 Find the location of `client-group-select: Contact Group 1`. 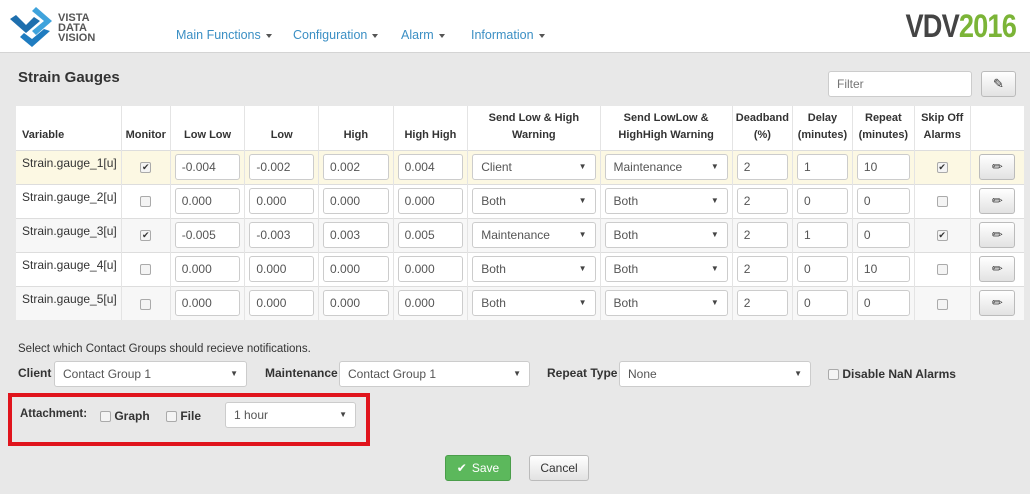

client-group-select: Contact Group 1 is located at coordinates (150, 374).